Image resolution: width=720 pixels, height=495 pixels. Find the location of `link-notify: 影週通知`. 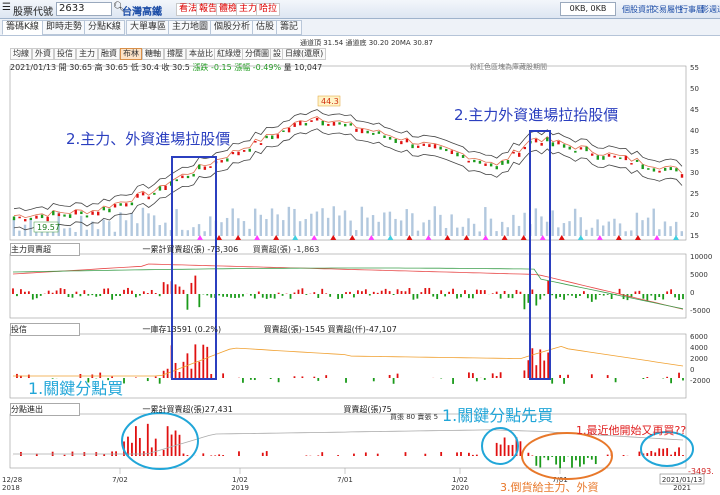

link-notify: 影週通知 is located at coordinates (710, 9).